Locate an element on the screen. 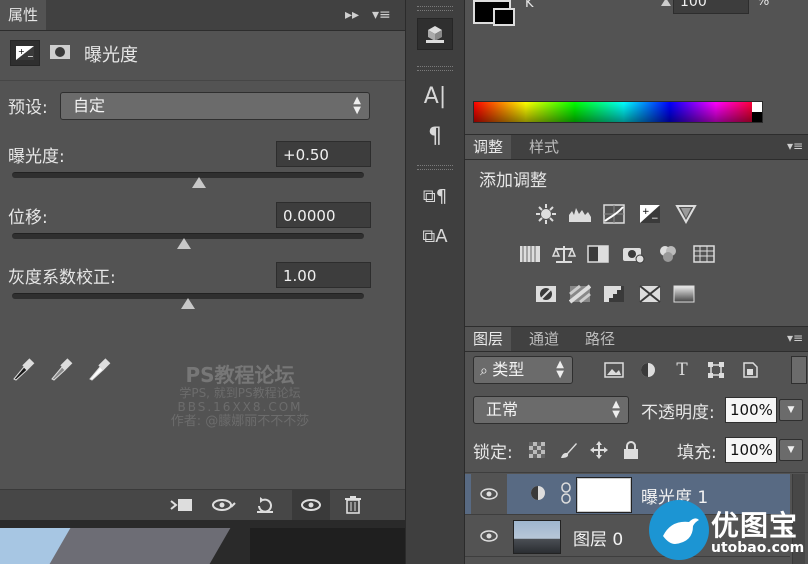 Image resolution: width=808 pixels, height=564 pixels. fill-dropdown-chevron-icon: ▼ is located at coordinates (791, 450).